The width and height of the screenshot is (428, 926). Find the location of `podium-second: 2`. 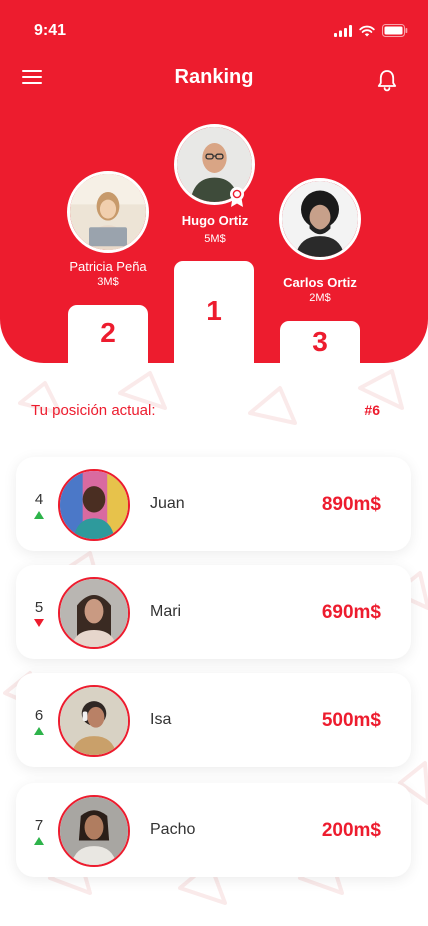

podium-second: 2 is located at coordinates (108, 334).